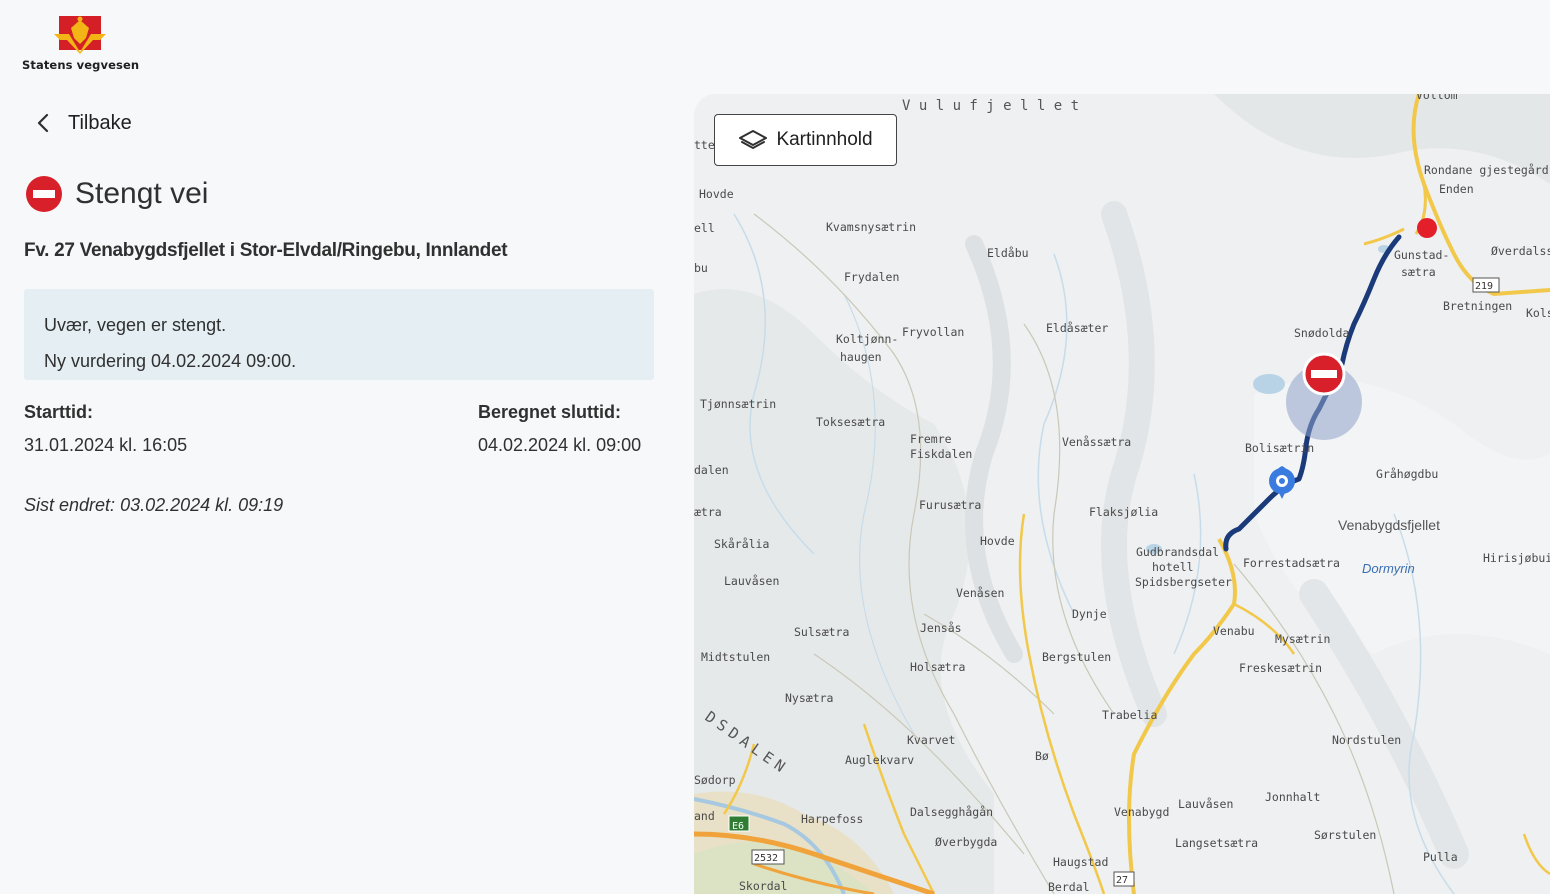  What do you see at coordinates (1516, 558) in the screenshot?
I see `map-label: Hirisjøbuin` at bounding box center [1516, 558].